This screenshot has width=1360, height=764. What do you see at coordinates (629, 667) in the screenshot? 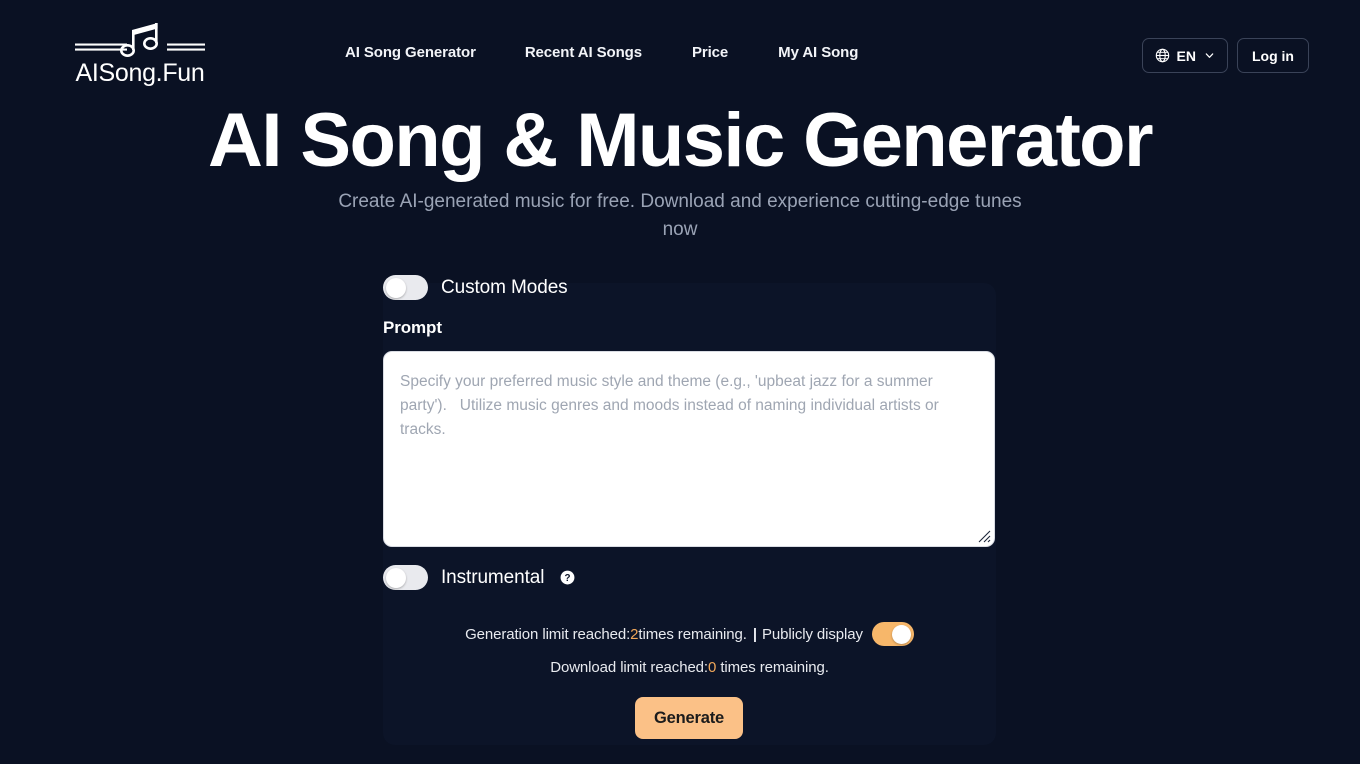
I see `download-limit-prefix: Download limit reached:` at bounding box center [629, 667].